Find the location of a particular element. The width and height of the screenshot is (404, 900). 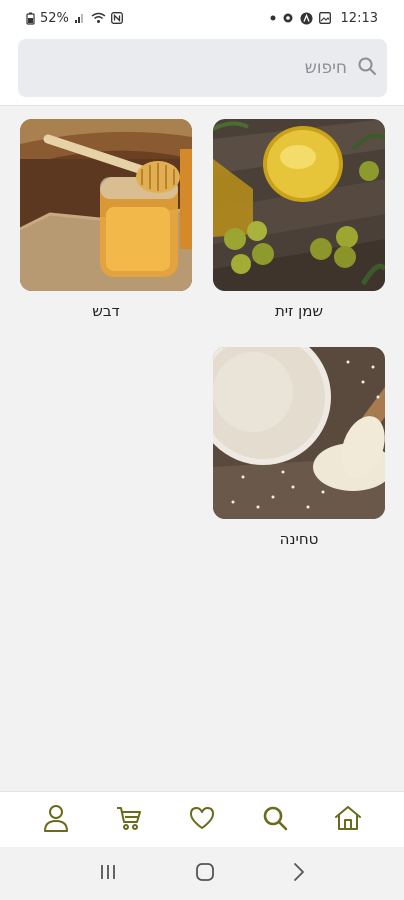

nav-search is located at coordinates (275, 820).